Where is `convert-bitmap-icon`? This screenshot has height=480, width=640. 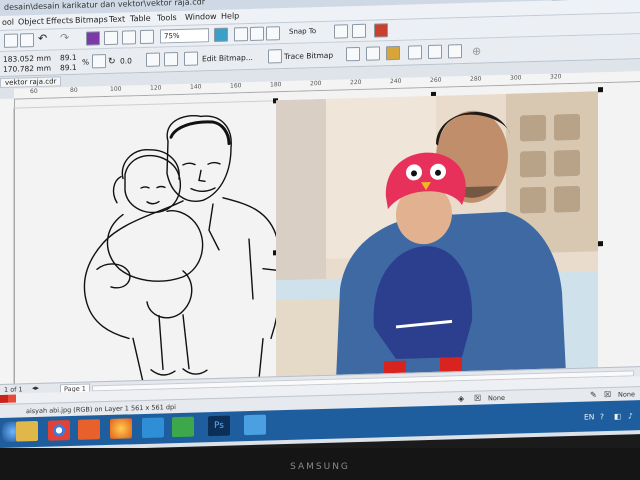
convert-bitmap-icon is located at coordinates (455, 51).